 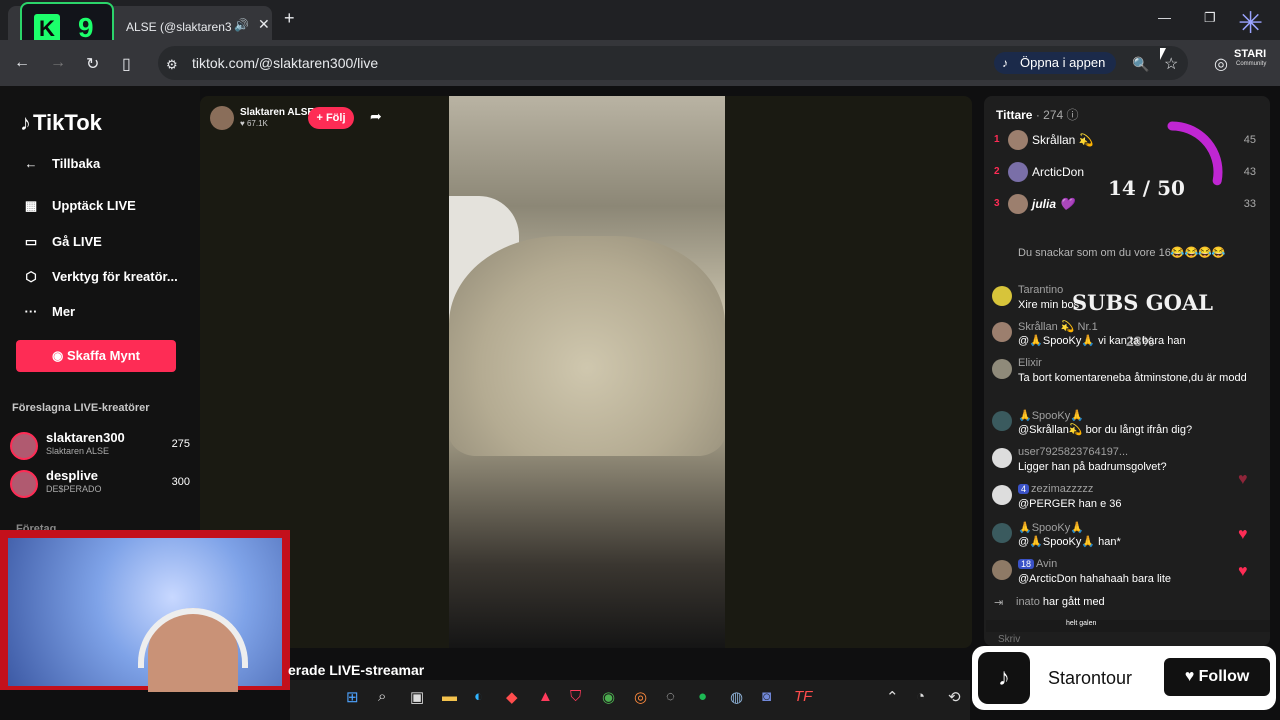 I want to click on suggested-creator: desplive DE$PERADO 300, so click(x=100, y=486).